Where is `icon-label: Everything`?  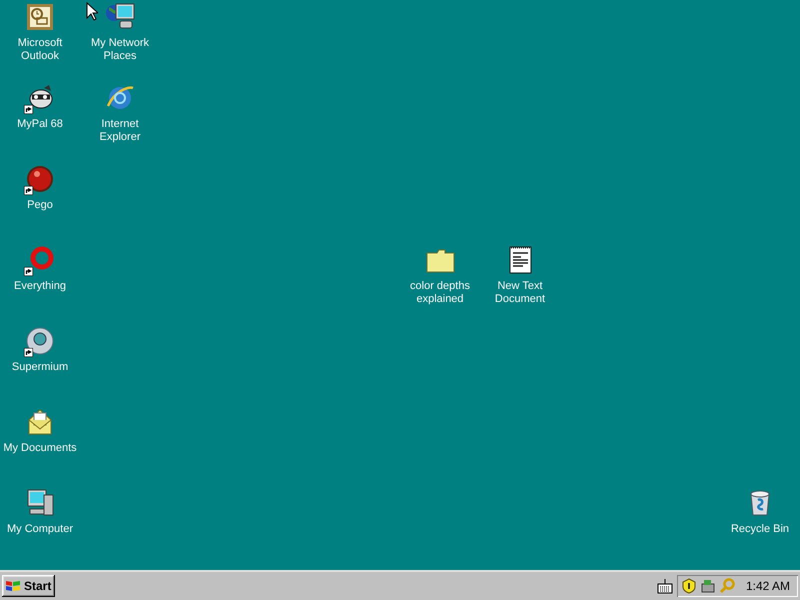 icon-label: Everything is located at coordinates (40, 286).